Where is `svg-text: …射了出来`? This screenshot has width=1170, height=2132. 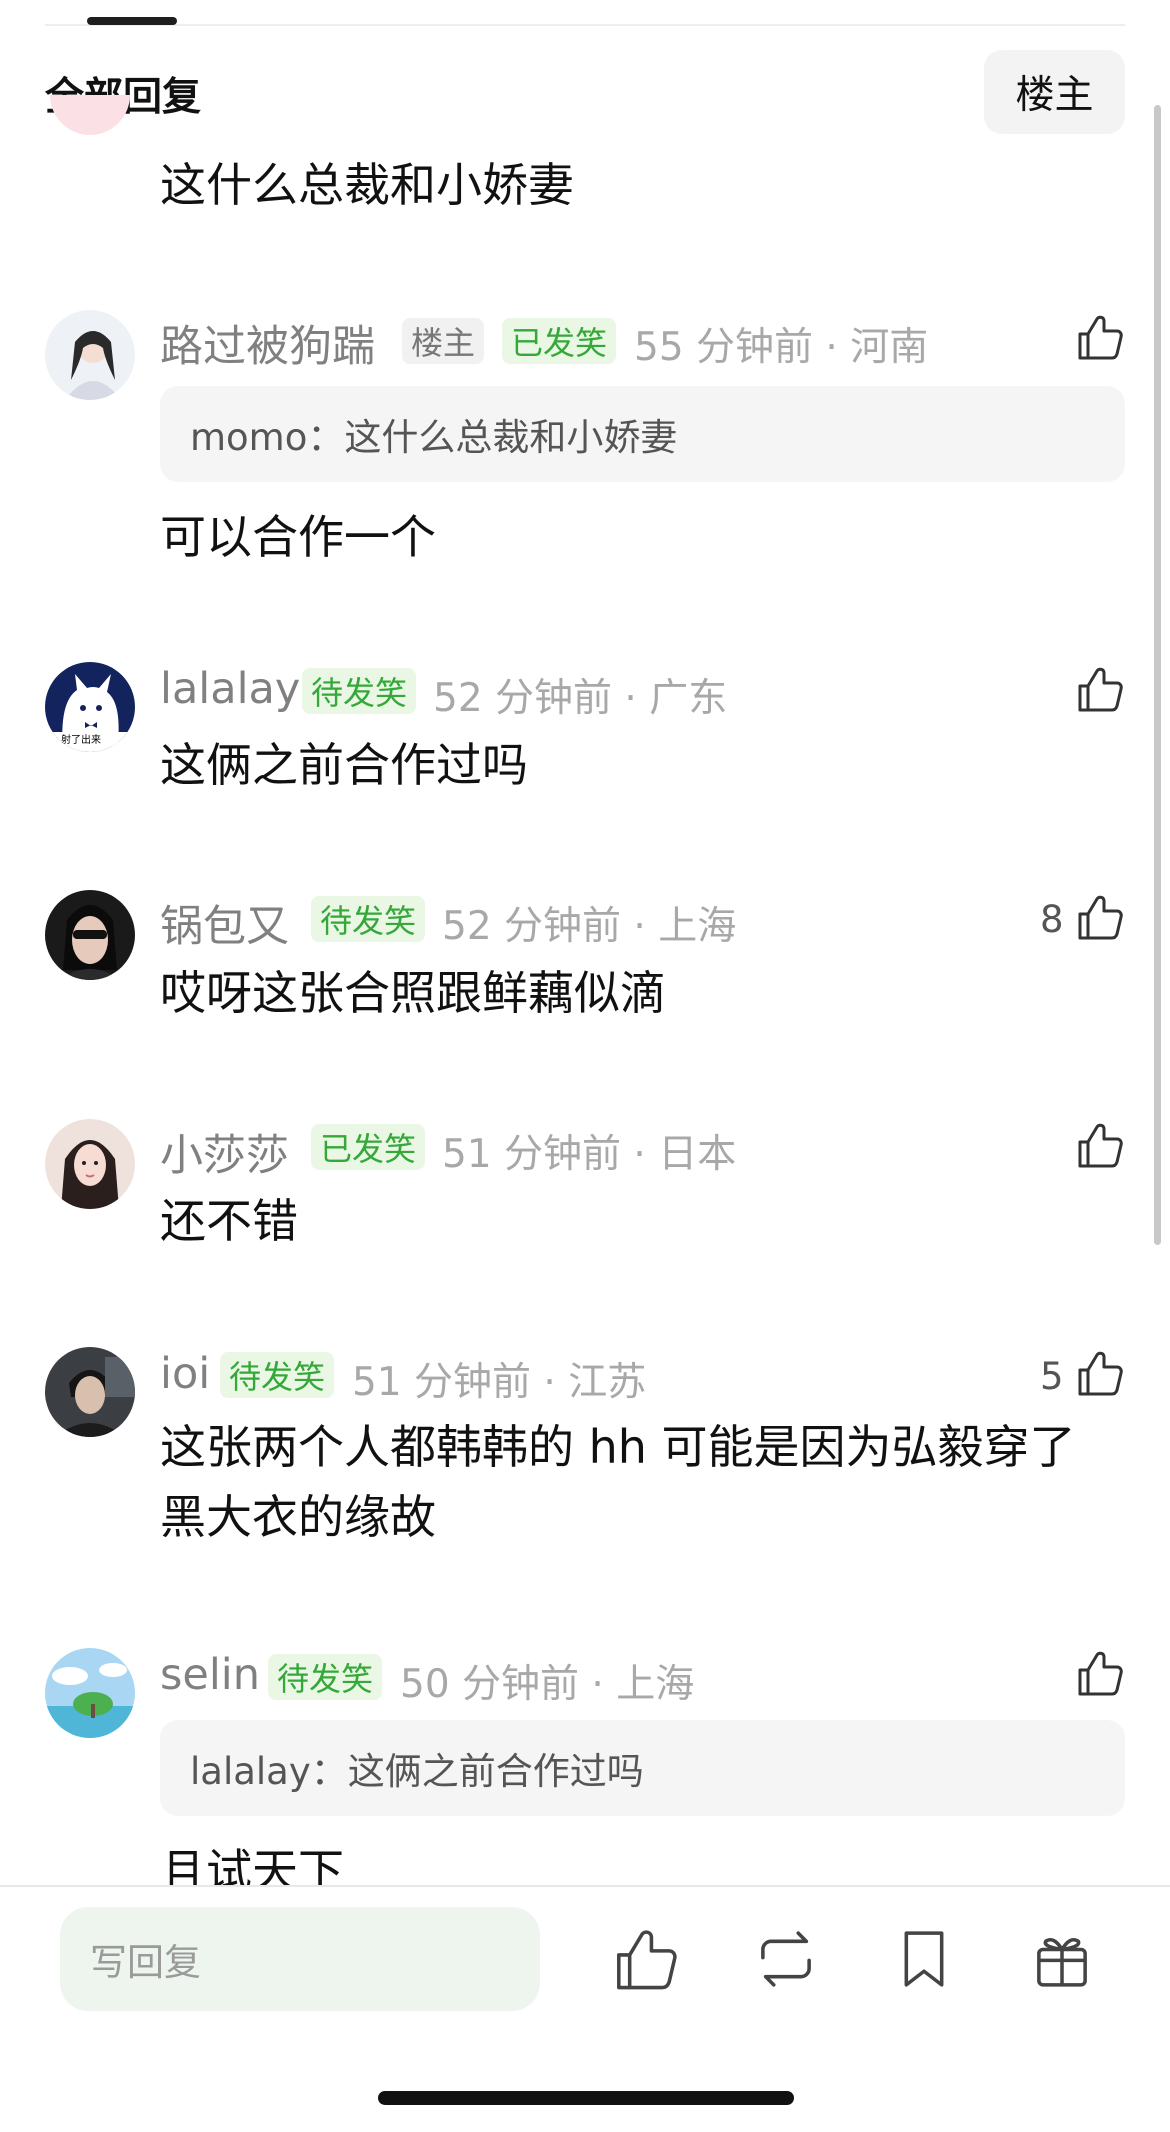 svg-text: …射了出来 is located at coordinates (76, 739).